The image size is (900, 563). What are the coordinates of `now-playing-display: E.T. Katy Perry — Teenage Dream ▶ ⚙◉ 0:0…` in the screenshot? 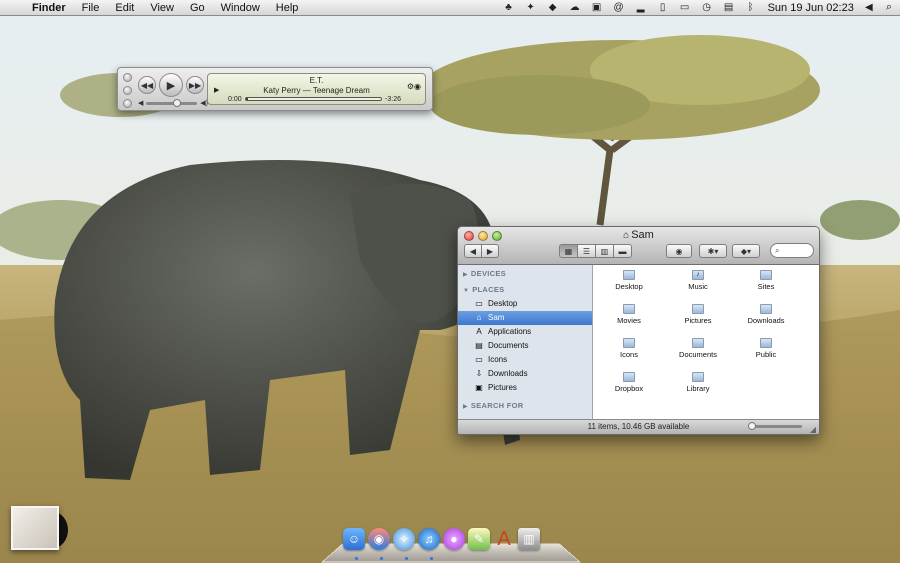 It's located at (316, 89).